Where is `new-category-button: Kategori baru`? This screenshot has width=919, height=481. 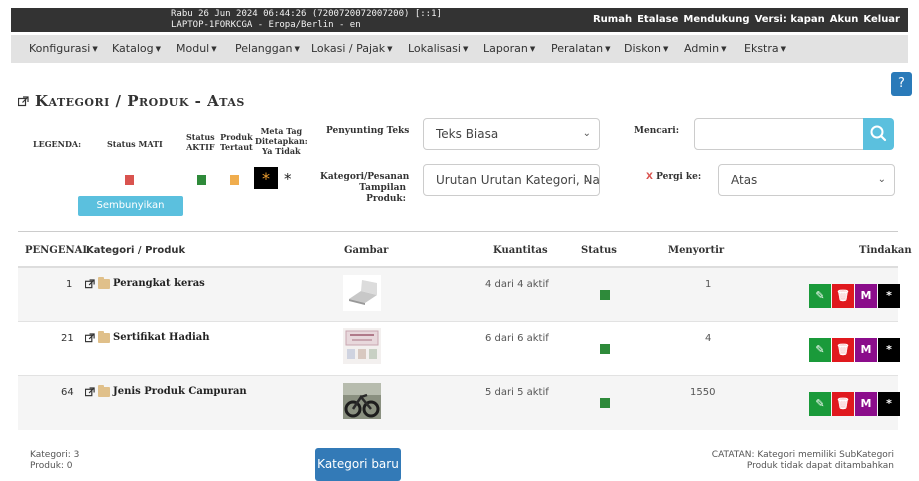 new-category-button: Kategori baru is located at coordinates (358, 464).